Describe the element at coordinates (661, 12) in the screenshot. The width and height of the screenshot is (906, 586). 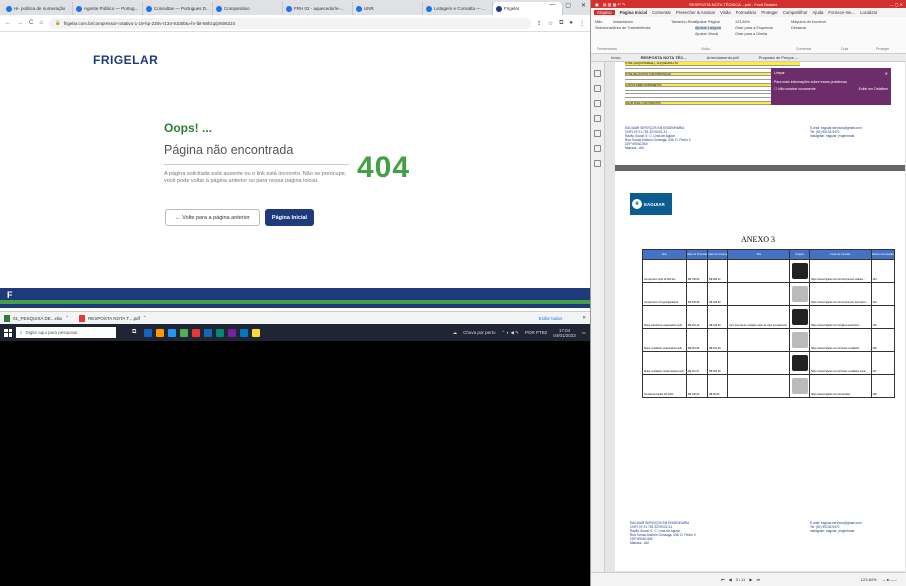
I see `menu-comment: Comentar` at that location.